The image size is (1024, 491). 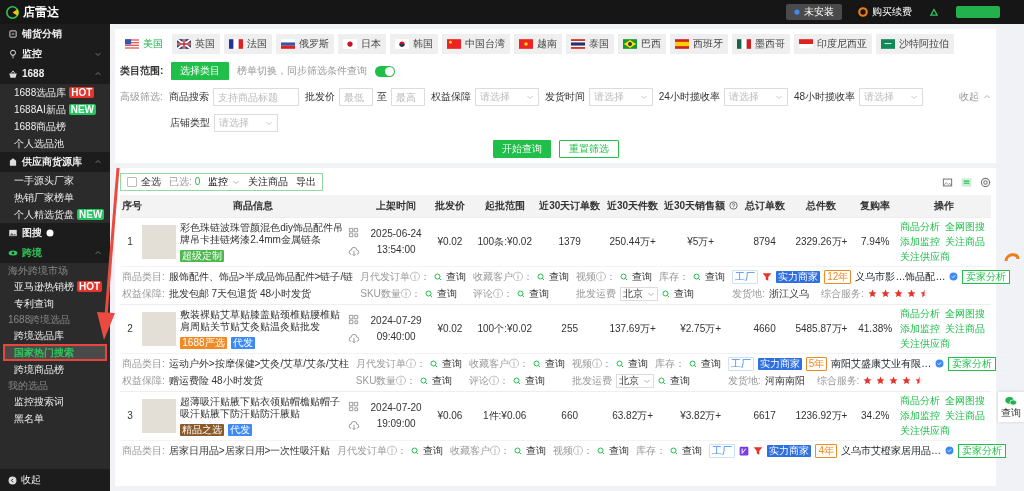 I want to click on install-button: 未安装, so click(x=814, y=12).